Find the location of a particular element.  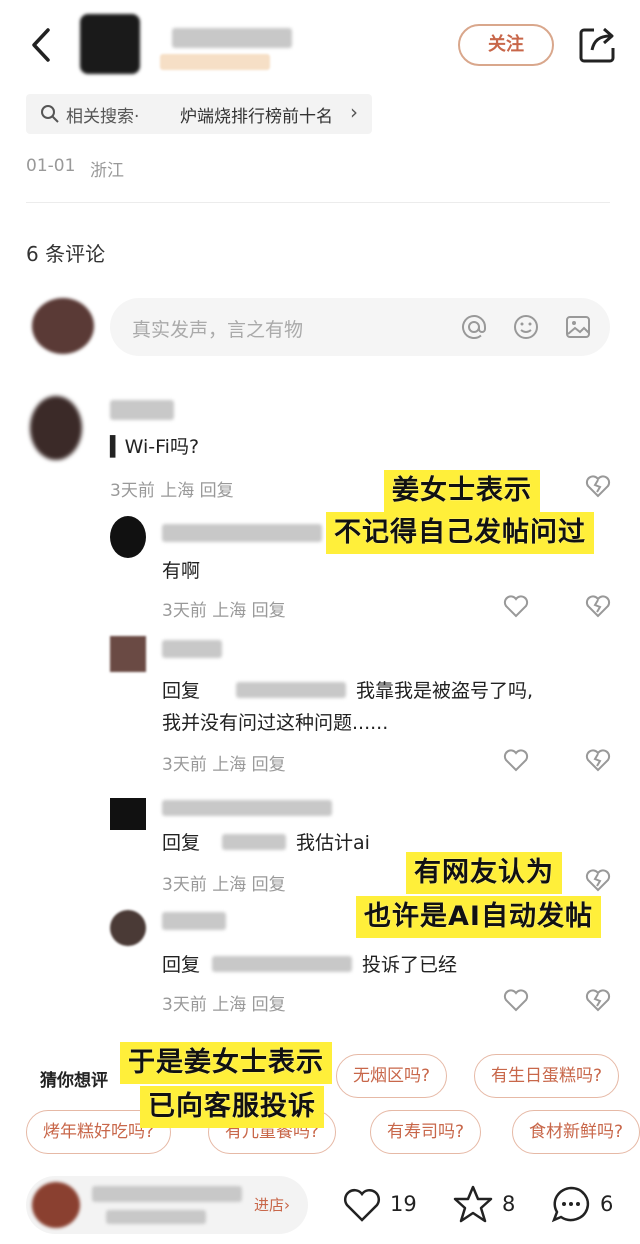

author-name is located at coordinates (232, 38).